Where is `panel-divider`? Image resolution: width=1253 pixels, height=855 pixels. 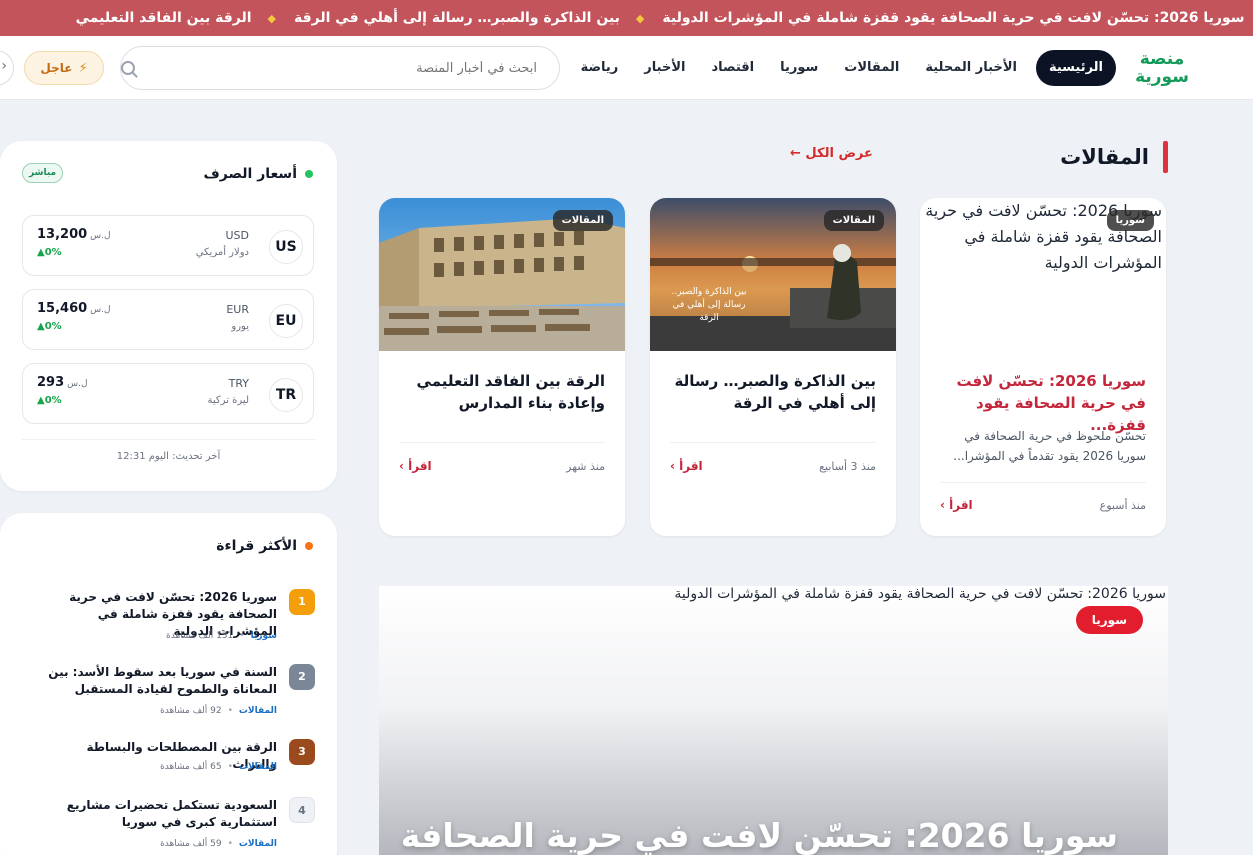 panel-divider is located at coordinates (168, 439).